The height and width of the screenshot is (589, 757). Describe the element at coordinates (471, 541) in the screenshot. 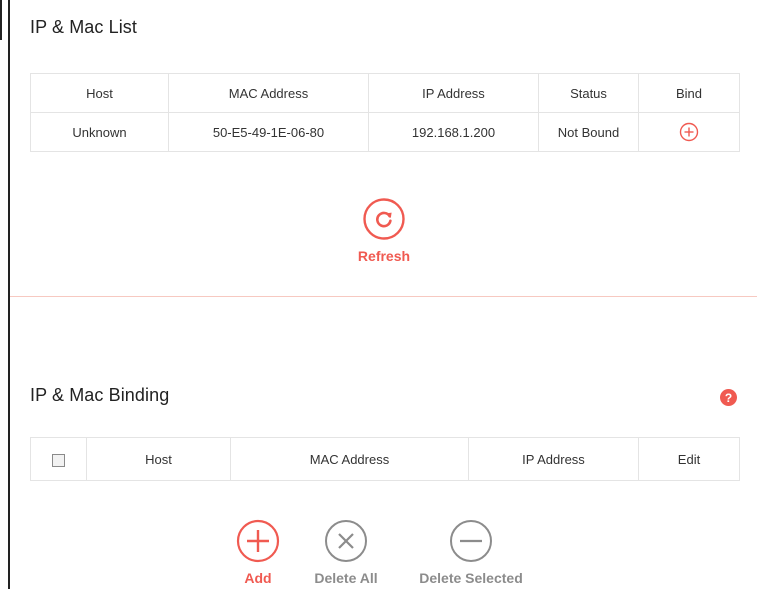

I see `minus-circle-icon` at that location.